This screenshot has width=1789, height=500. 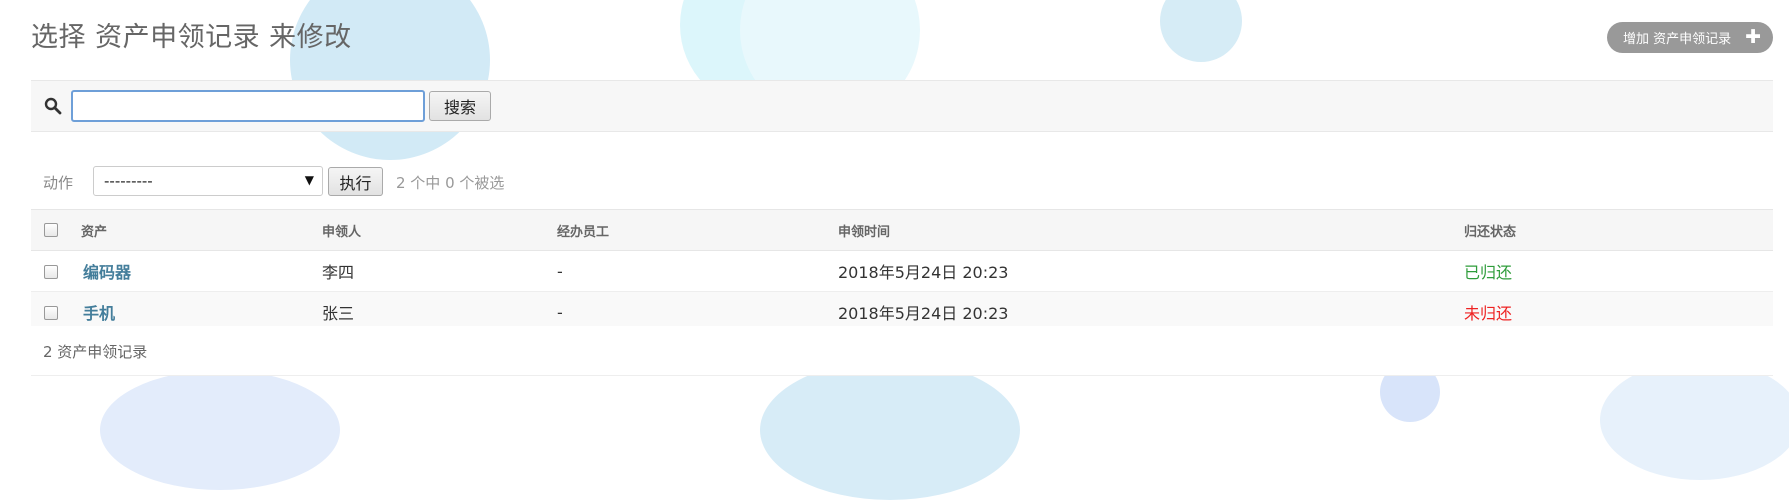 What do you see at coordinates (697, 271) in the screenshot?
I see `handler-cell: -` at bounding box center [697, 271].